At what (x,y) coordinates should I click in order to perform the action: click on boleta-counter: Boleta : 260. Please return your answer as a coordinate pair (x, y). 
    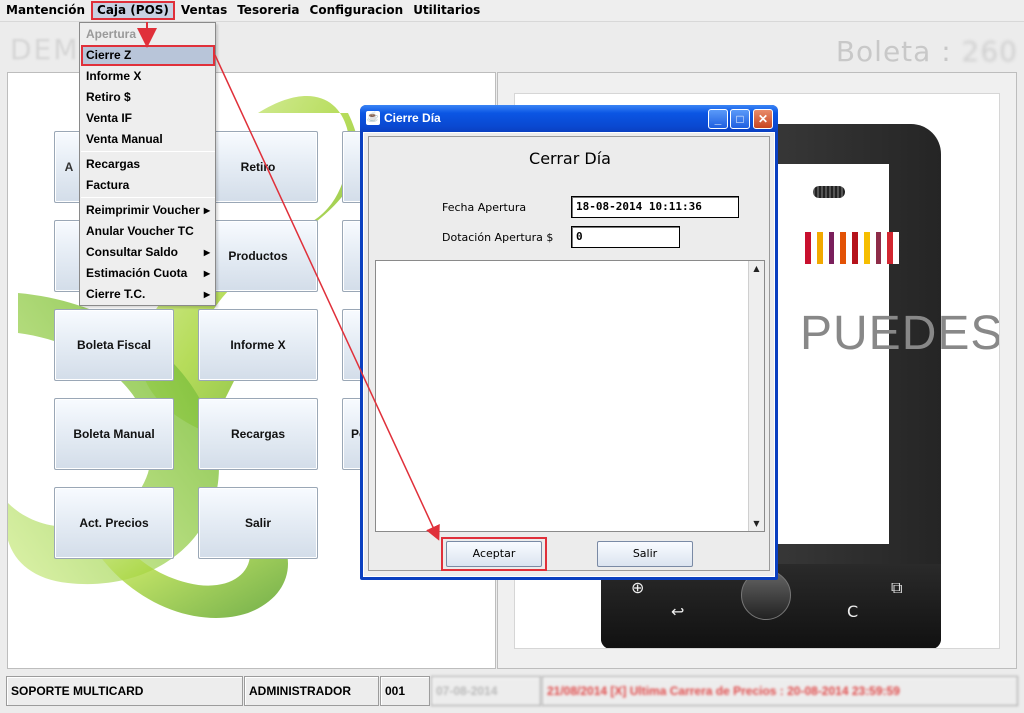
    Looking at the image, I should click on (927, 51).